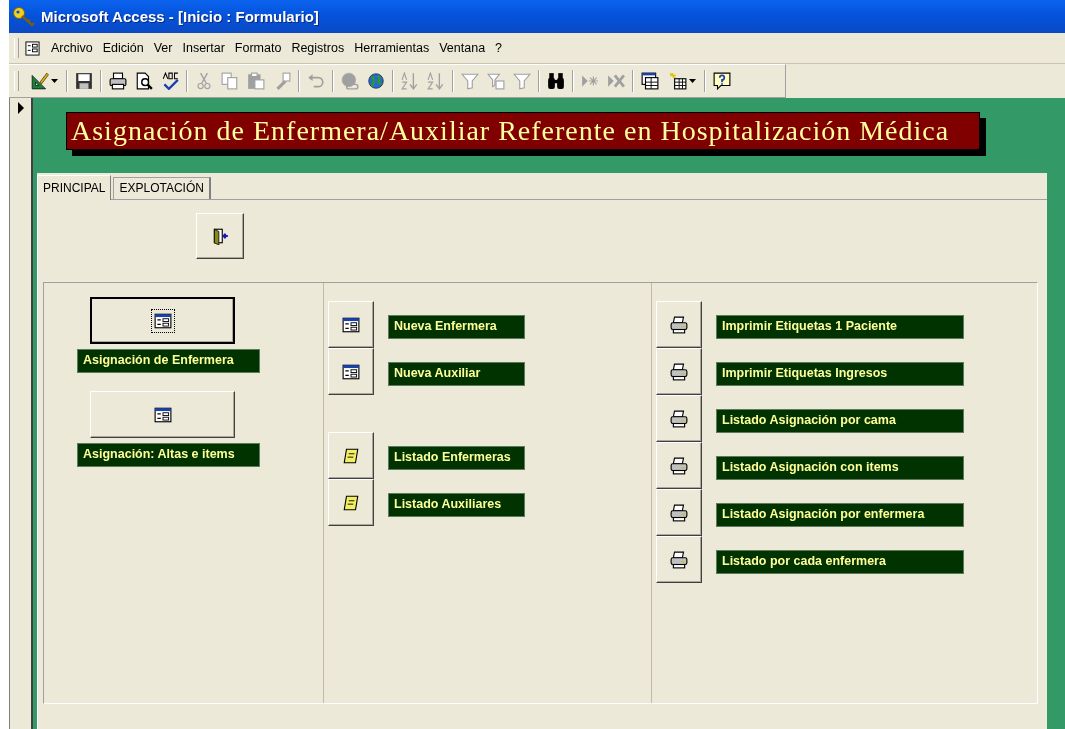  Describe the element at coordinates (204, 81) in the screenshot. I see `scissors-icon` at that location.